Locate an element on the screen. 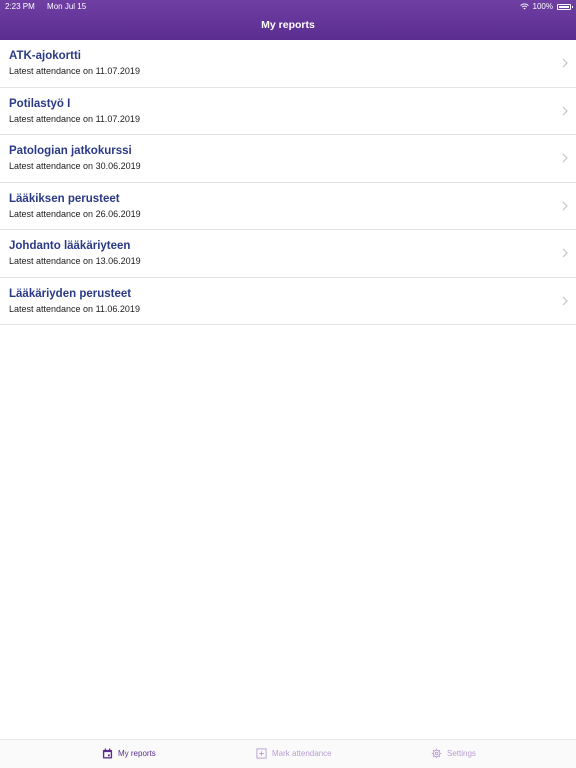 Image resolution: width=576 pixels, height=768 pixels. app-header: 2:23 PM Mon Jul 15 100% My reports is located at coordinates (288, 20).